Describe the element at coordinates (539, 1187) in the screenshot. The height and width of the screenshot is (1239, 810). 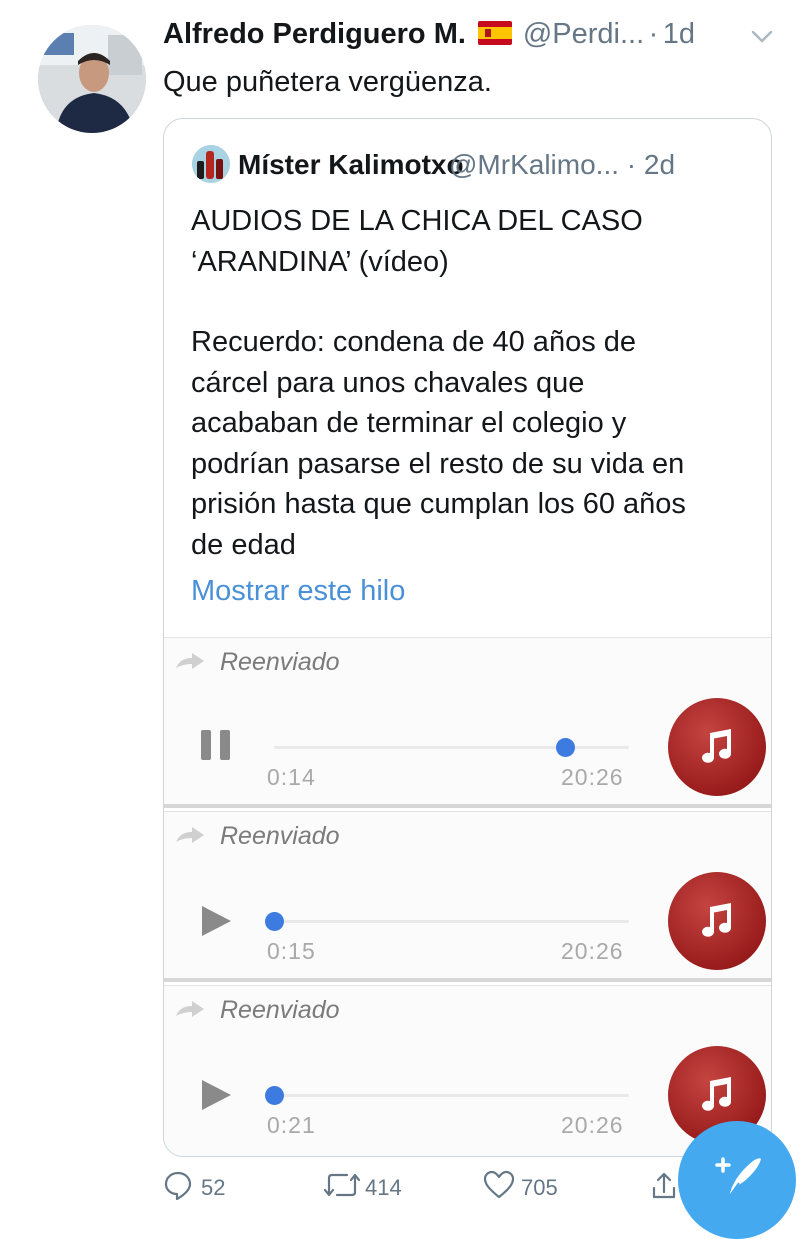
I see `like-count: 705` at that location.